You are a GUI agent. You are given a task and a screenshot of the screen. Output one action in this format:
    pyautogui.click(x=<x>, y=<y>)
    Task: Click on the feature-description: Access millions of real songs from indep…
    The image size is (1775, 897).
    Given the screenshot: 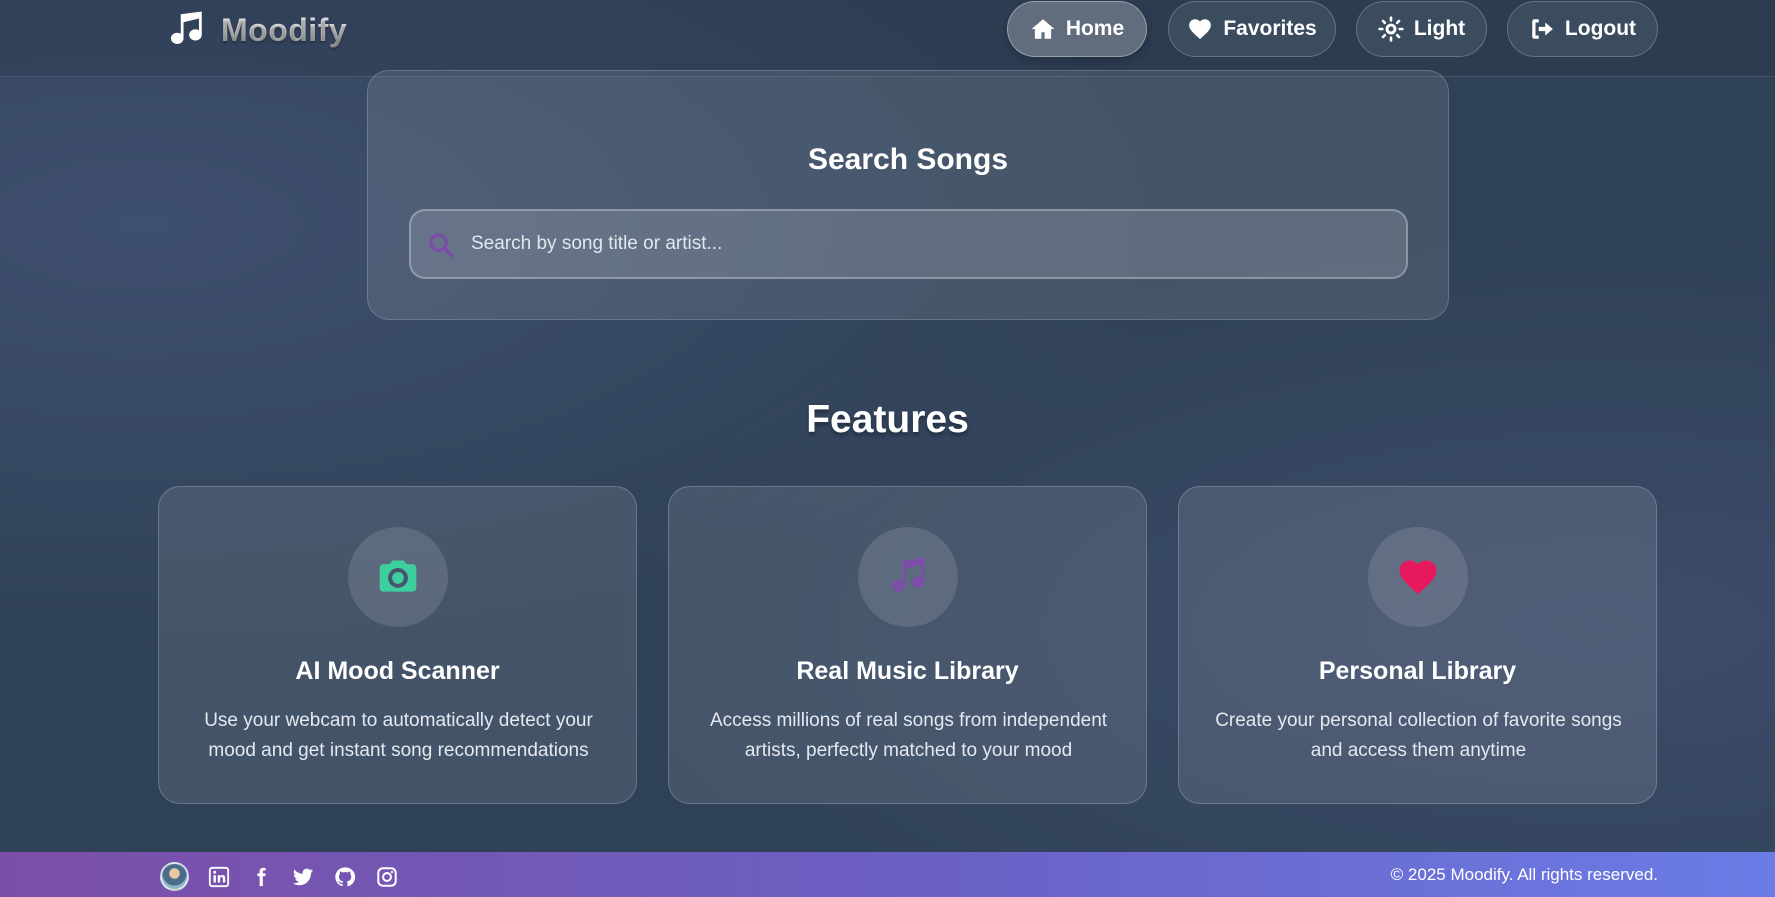 What is the action you would take?
    pyautogui.click(x=908, y=735)
    